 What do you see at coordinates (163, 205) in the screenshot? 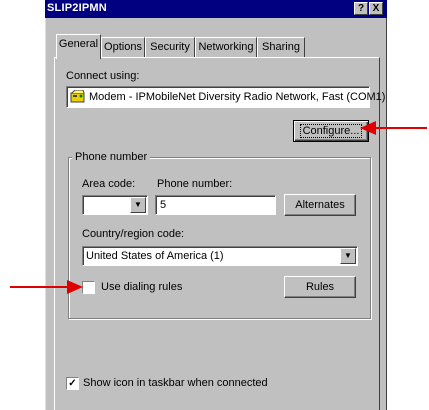
I see `phone-number-value: 5` at bounding box center [163, 205].